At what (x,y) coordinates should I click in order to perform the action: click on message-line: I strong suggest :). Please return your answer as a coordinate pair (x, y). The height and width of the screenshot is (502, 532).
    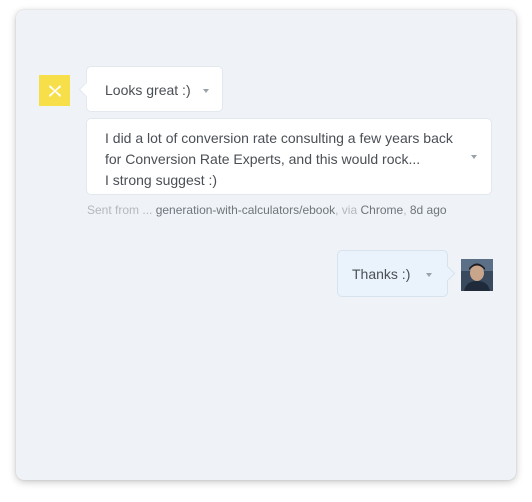
    Looking at the image, I should click on (161, 180).